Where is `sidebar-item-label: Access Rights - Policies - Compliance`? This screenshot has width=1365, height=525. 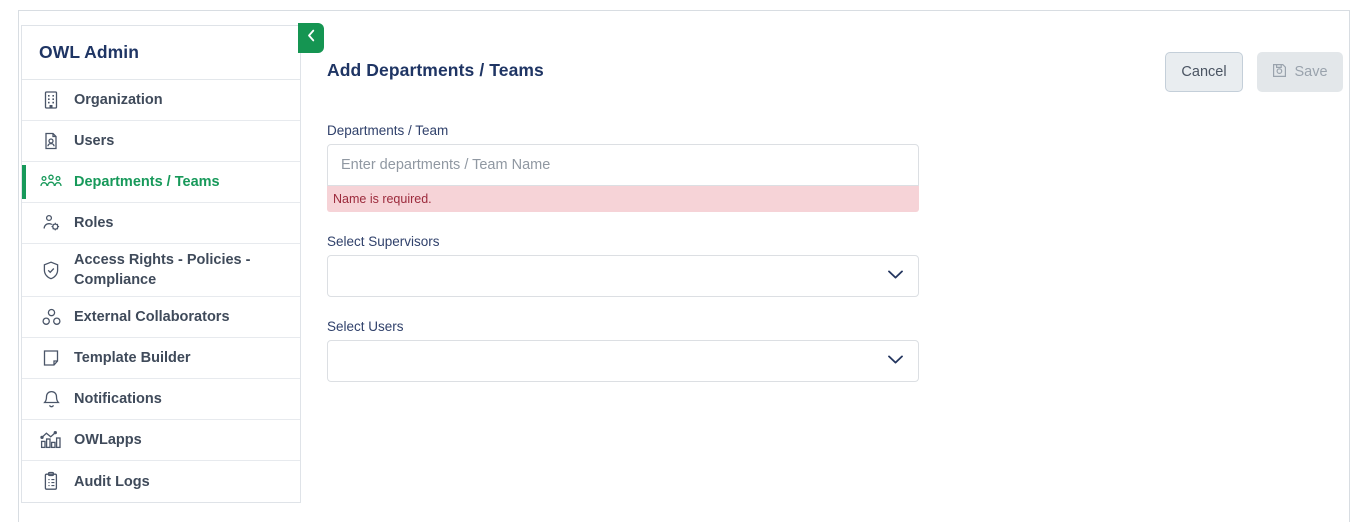
sidebar-item-label: Access Rights - Policies - Compliance is located at coordinates (162, 270).